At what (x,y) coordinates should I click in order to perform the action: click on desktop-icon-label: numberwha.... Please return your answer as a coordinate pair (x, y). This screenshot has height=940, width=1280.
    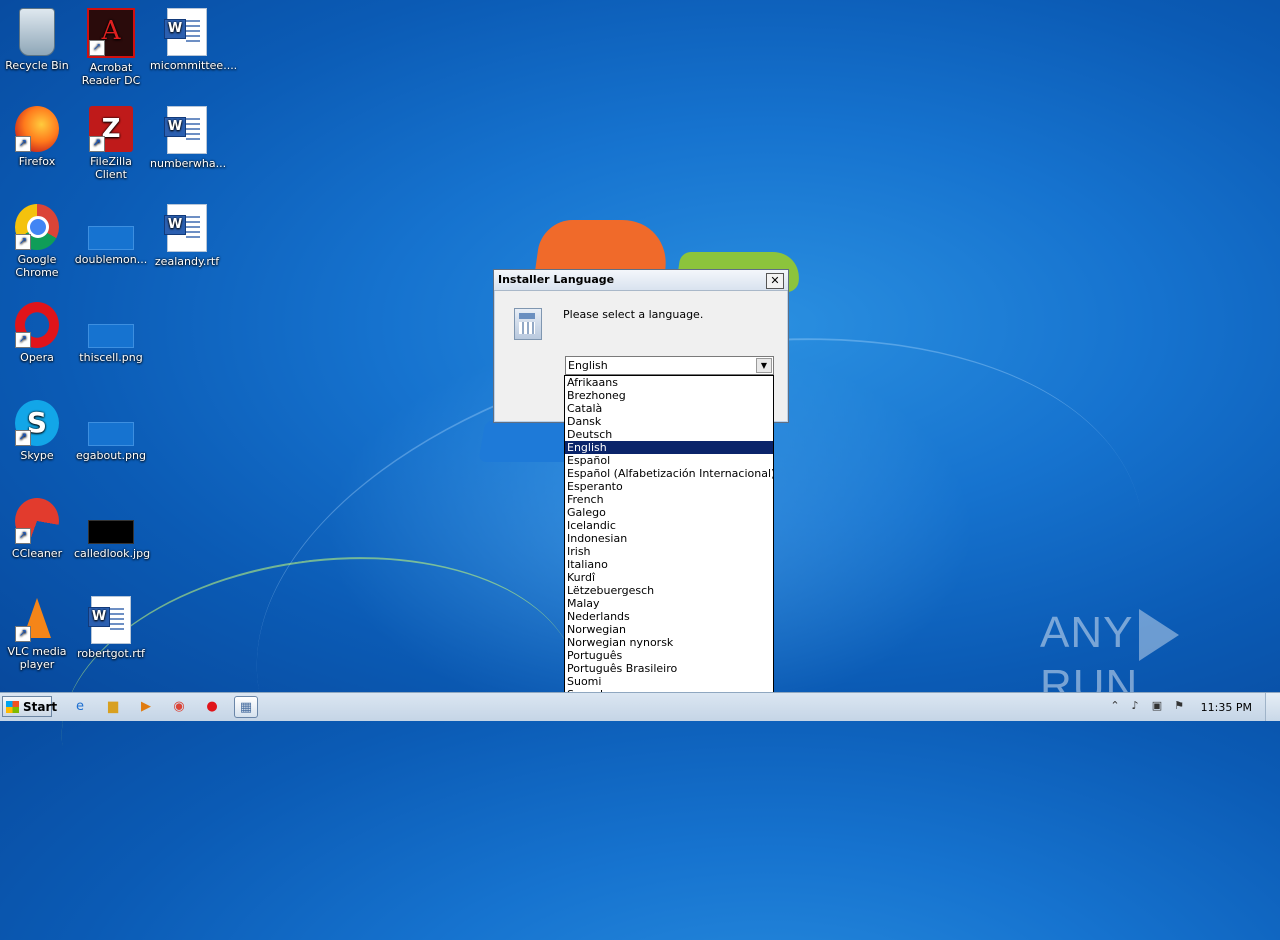
    Looking at the image, I should click on (188, 163).